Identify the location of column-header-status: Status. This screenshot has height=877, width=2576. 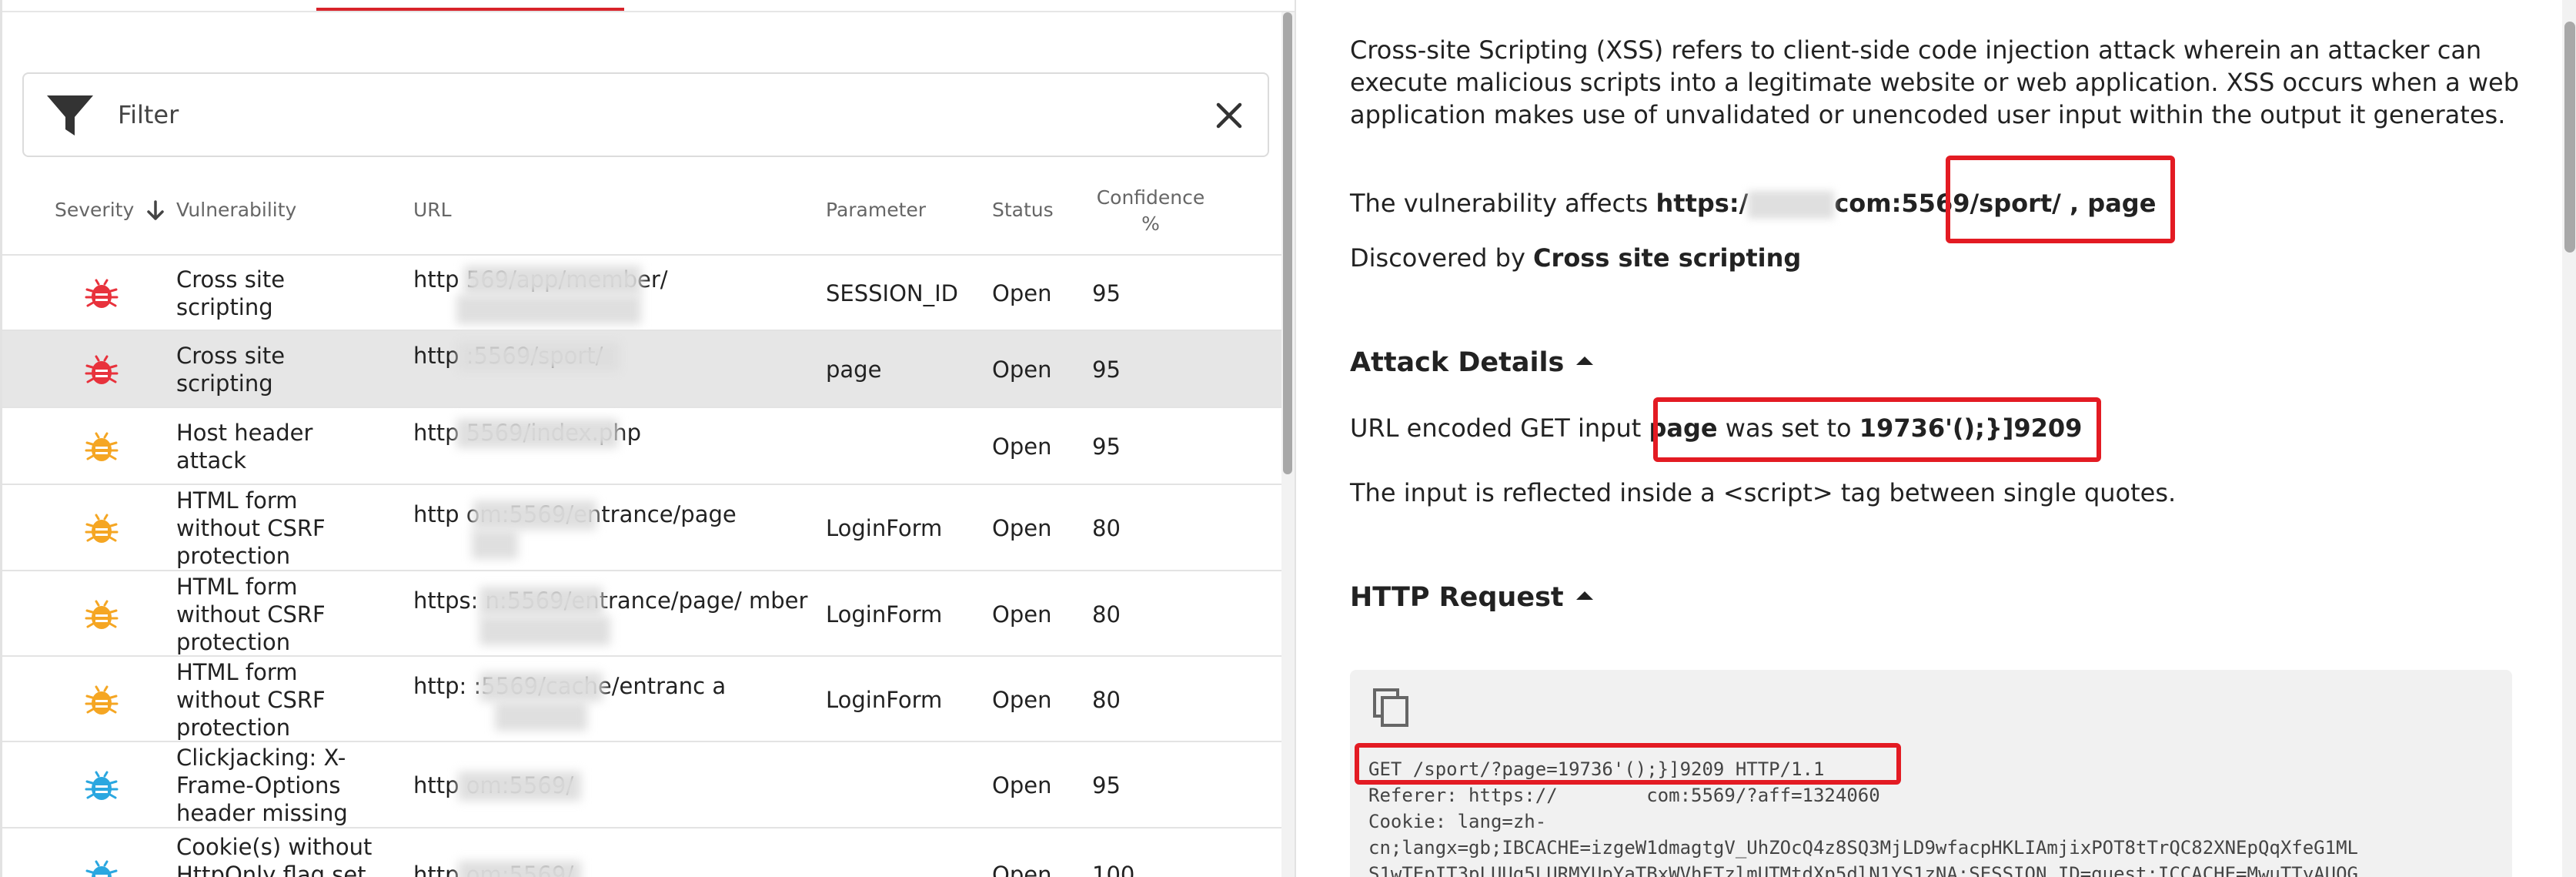
(1023, 210).